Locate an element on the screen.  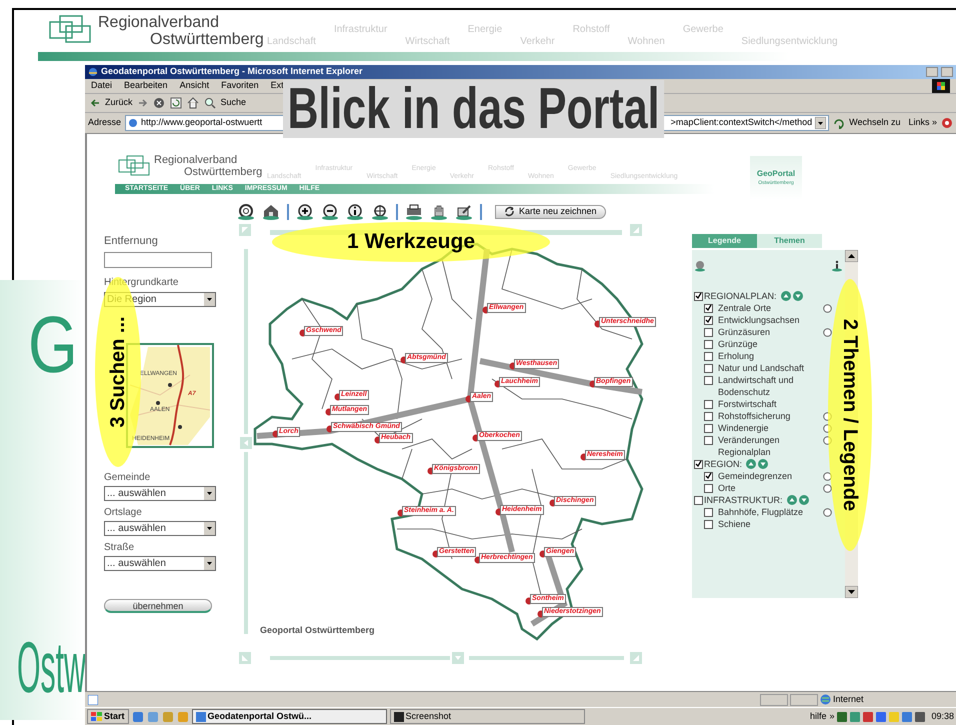
clock: 09:38 is located at coordinates (942, 716).